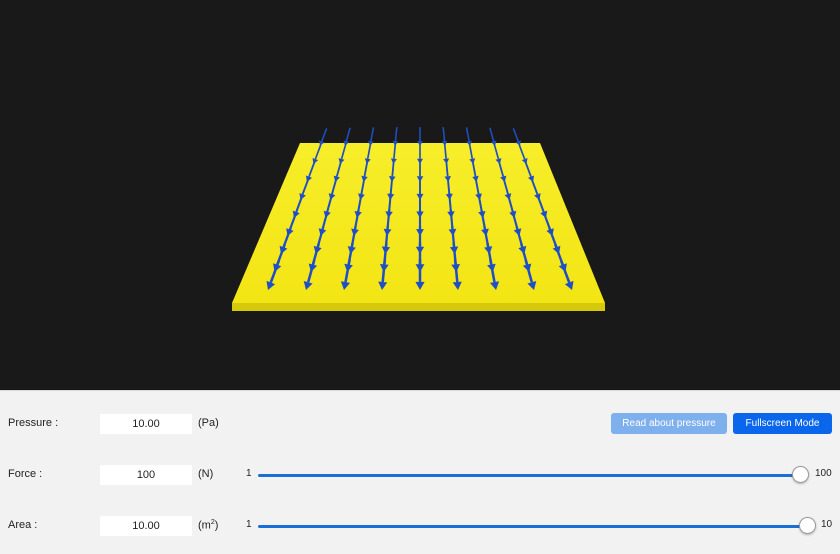 Image resolution: width=840 pixels, height=554 pixels. What do you see at coordinates (823, 473) in the screenshot?
I see `force-slider-max: 100` at bounding box center [823, 473].